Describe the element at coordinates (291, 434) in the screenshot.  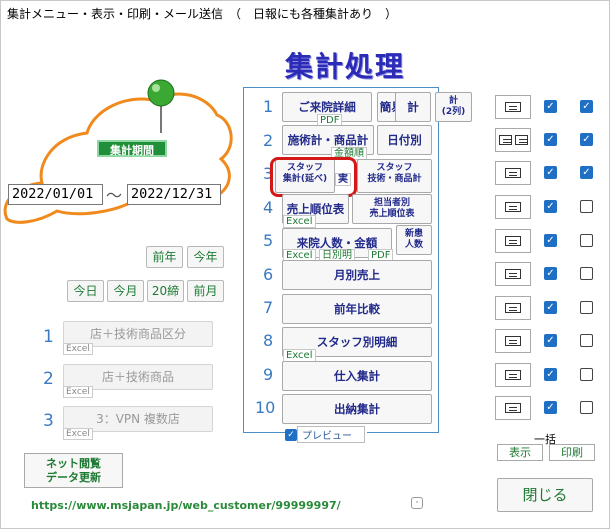
I see `preview-check-icon: ✓` at that location.